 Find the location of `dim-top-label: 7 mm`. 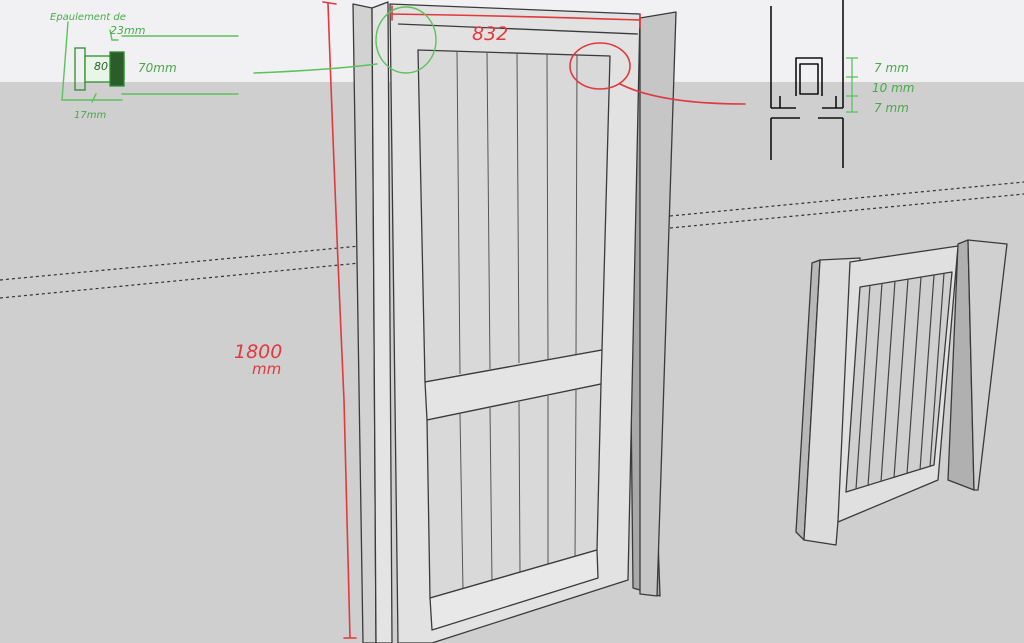

dim-top-label: 7 mm is located at coordinates (891, 68).